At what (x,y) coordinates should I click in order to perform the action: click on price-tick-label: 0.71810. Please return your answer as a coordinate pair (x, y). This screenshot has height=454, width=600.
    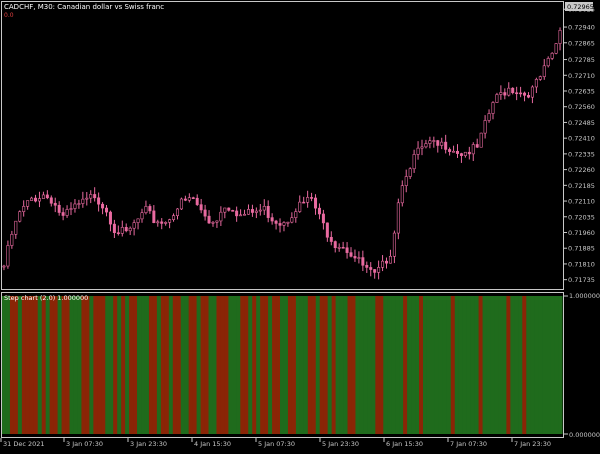
    Looking at the image, I should click on (581, 264).